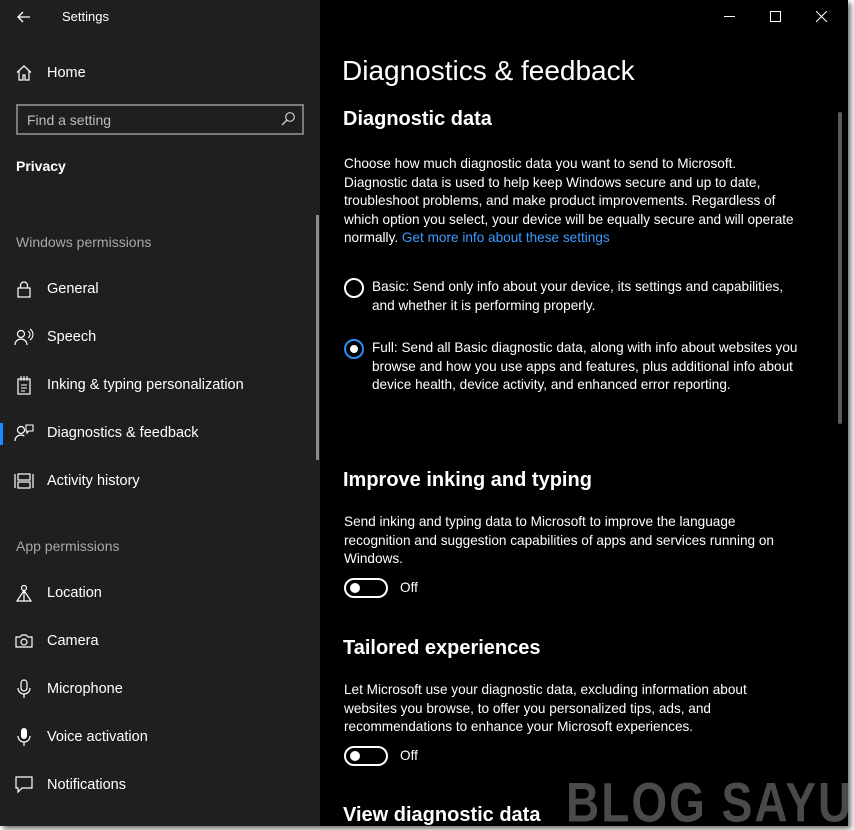  What do you see at coordinates (160, 17) in the screenshot?
I see `title-bar-left: Settings` at bounding box center [160, 17].